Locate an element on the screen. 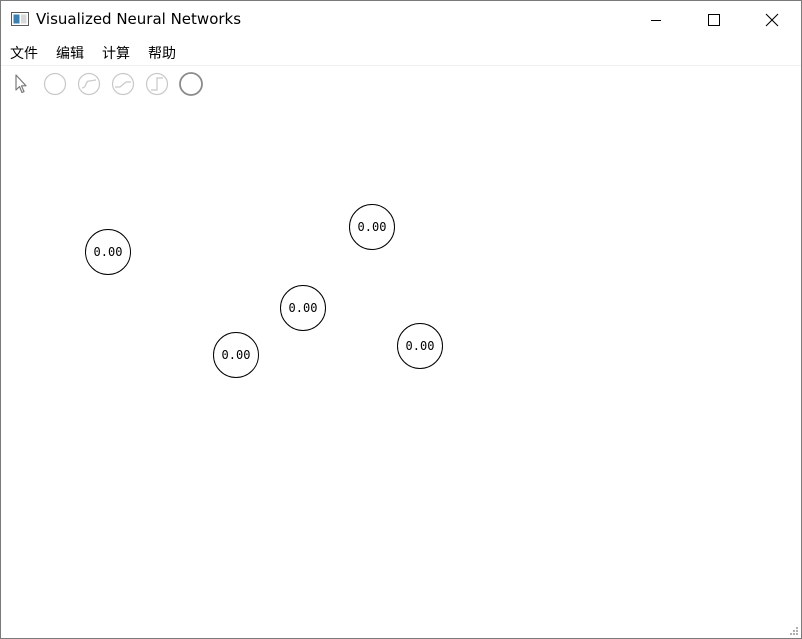 Image resolution: width=802 pixels, height=639 pixels. neuron-sigmoid-tool-button is located at coordinates (89, 84).